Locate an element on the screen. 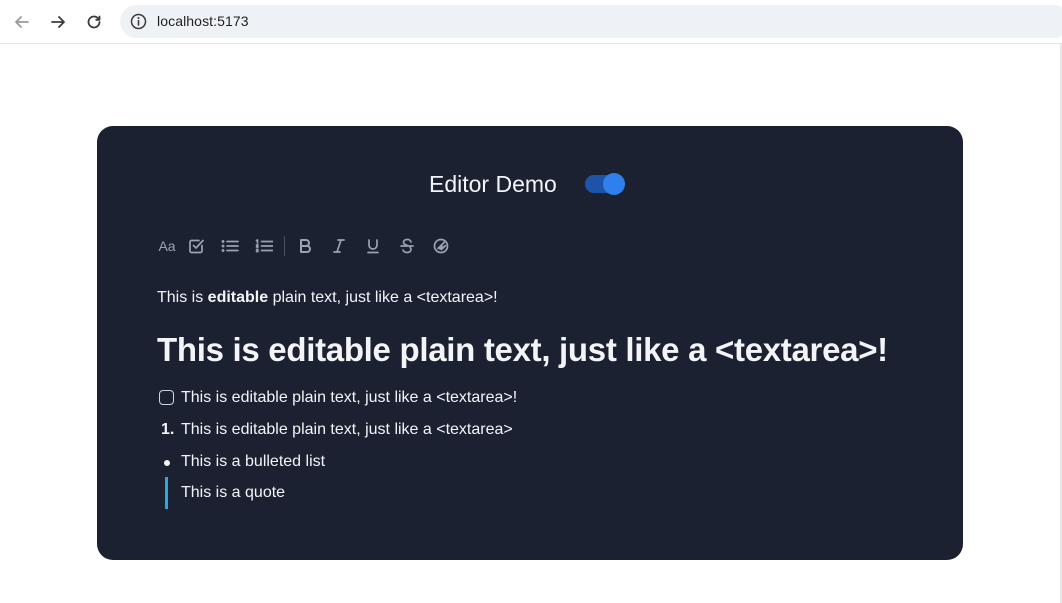 The width and height of the screenshot is (1062, 603). reload-icon is located at coordinates (94, 22).